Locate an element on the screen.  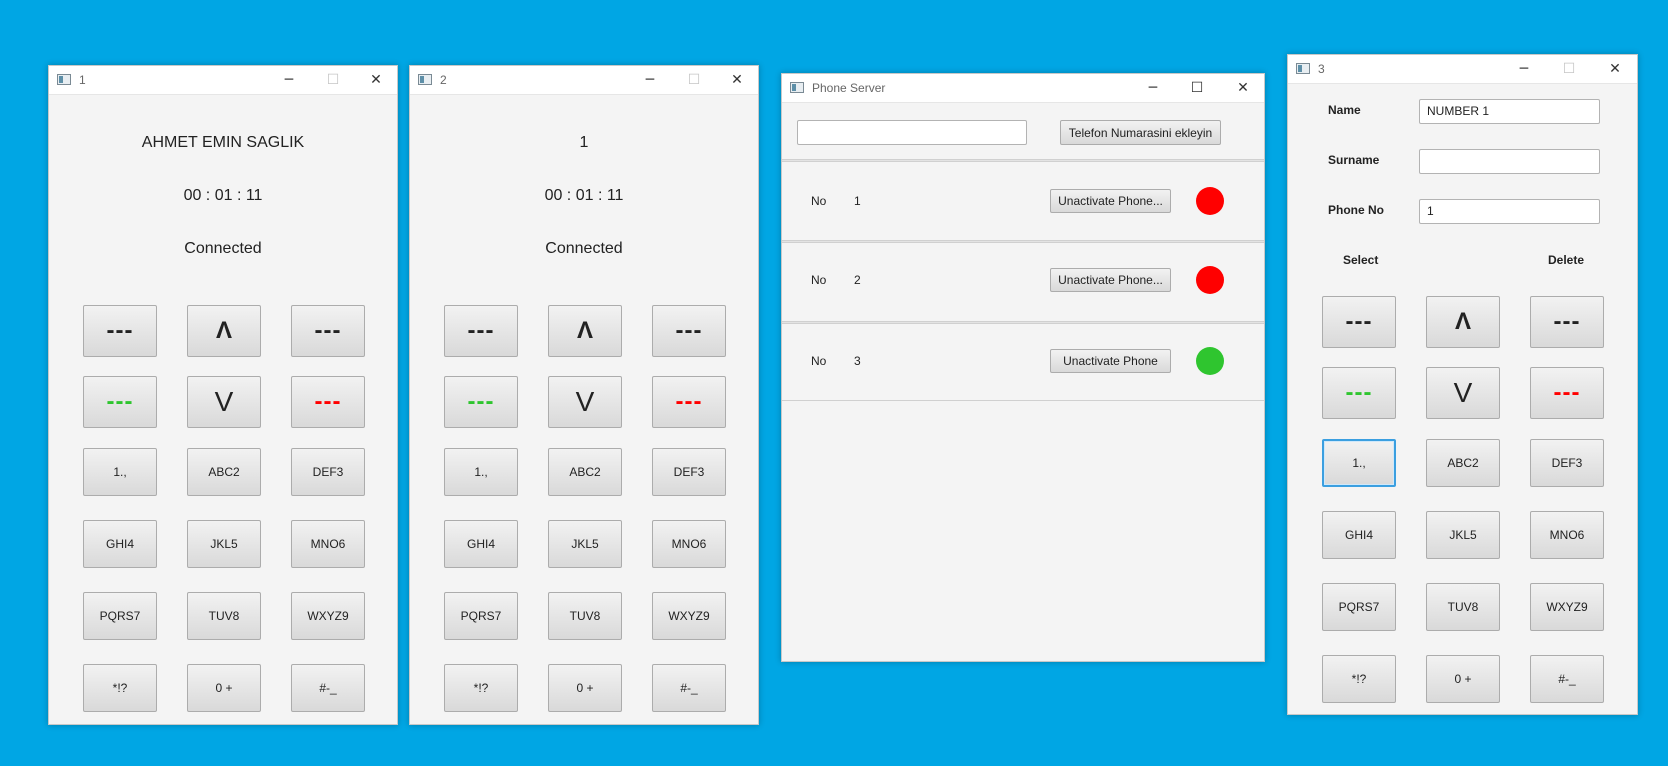
add-phone-button: Telefon Numarasini ekleyin is located at coordinates (1140, 132).